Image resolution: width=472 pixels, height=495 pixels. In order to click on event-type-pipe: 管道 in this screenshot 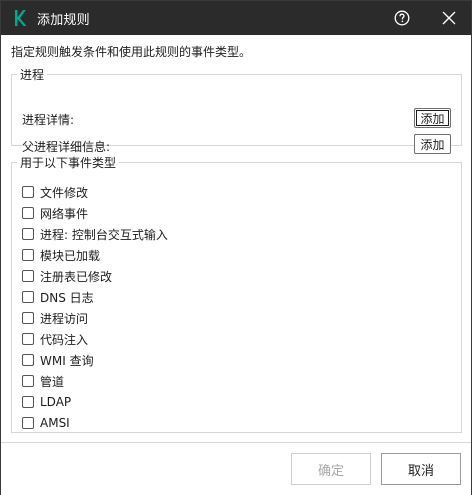, I will do `click(43, 381)`.